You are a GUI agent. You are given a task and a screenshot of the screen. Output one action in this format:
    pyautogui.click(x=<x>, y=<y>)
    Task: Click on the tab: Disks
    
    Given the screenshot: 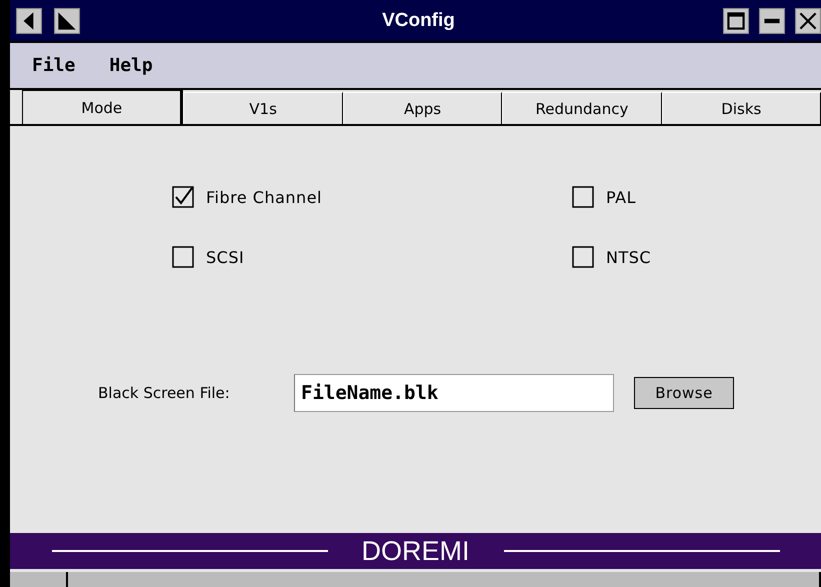 What is the action you would take?
    pyautogui.click(x=741, y=108)
    